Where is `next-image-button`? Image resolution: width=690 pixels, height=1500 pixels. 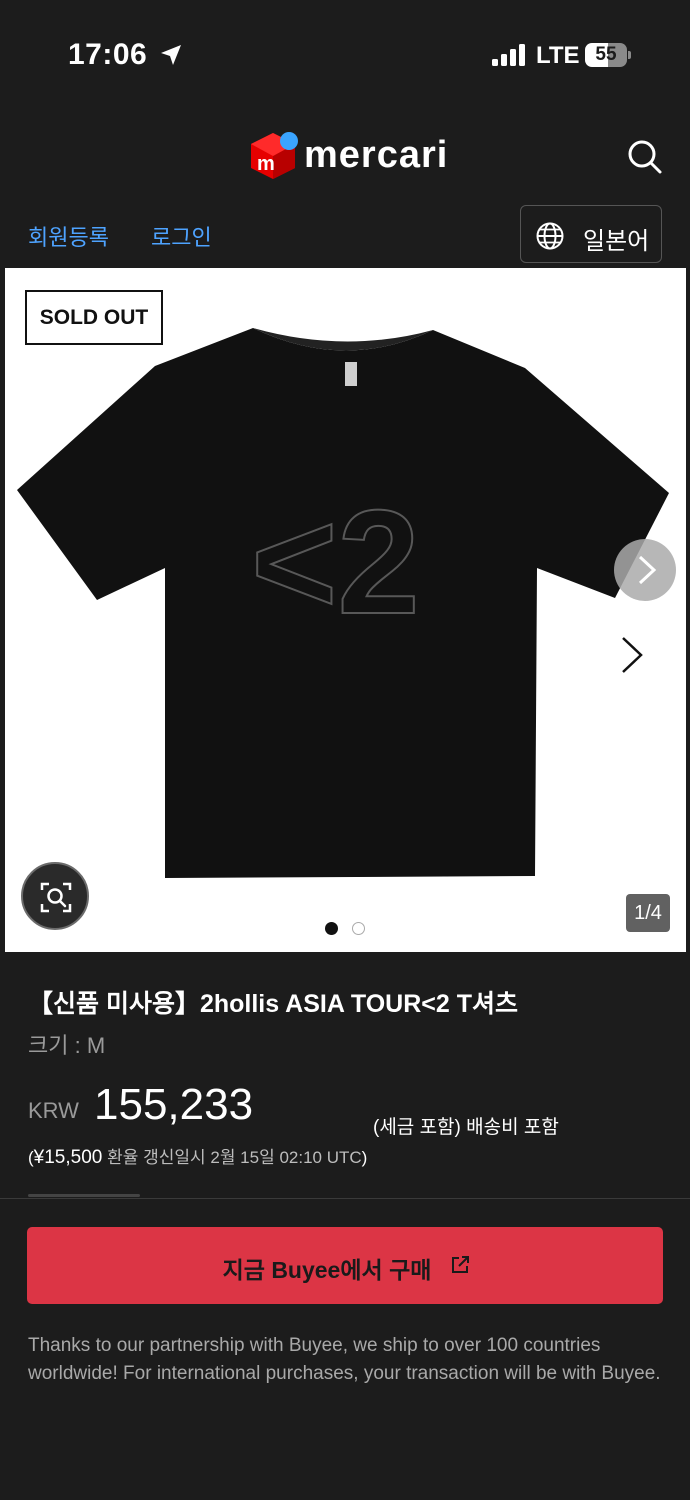 next-image-button is located at coordinates (645, 570).